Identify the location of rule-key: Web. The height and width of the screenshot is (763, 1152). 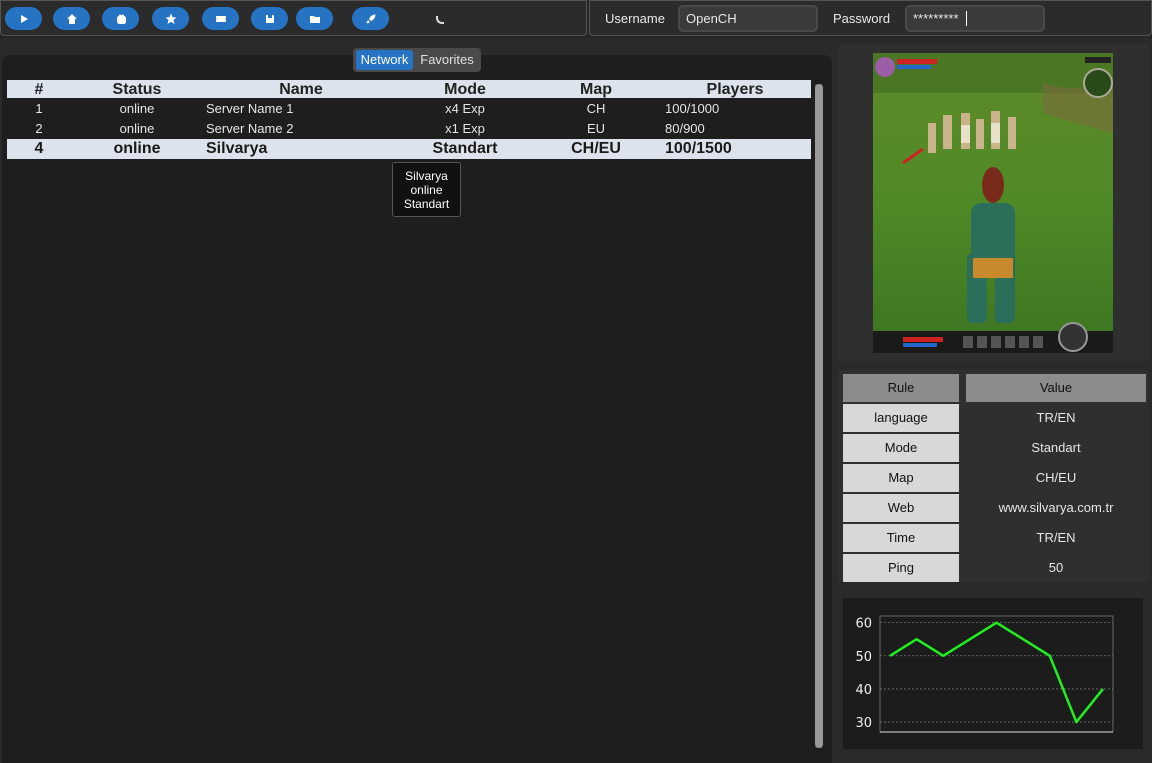
(901, 508).